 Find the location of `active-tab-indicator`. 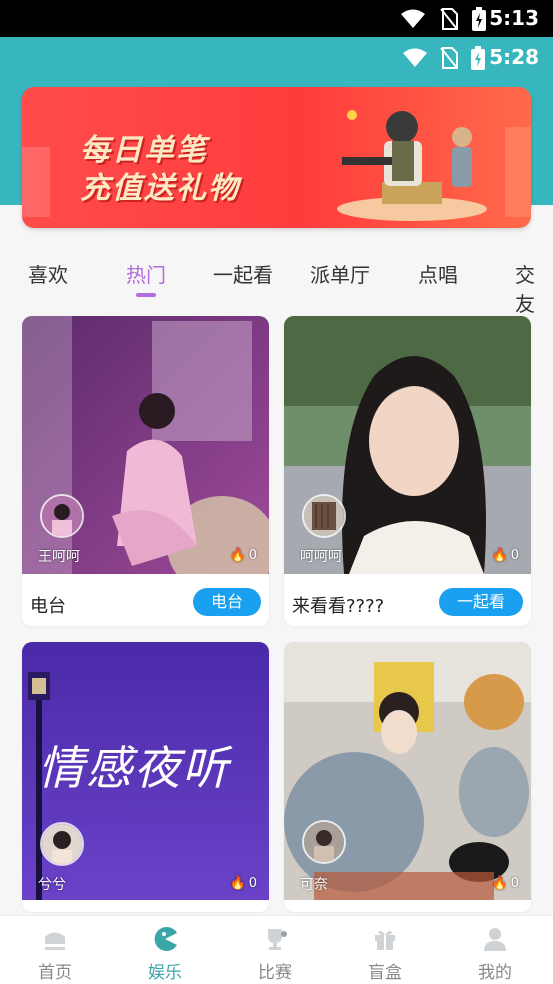

active-tab-indicator is located at coordinates (146, 295).